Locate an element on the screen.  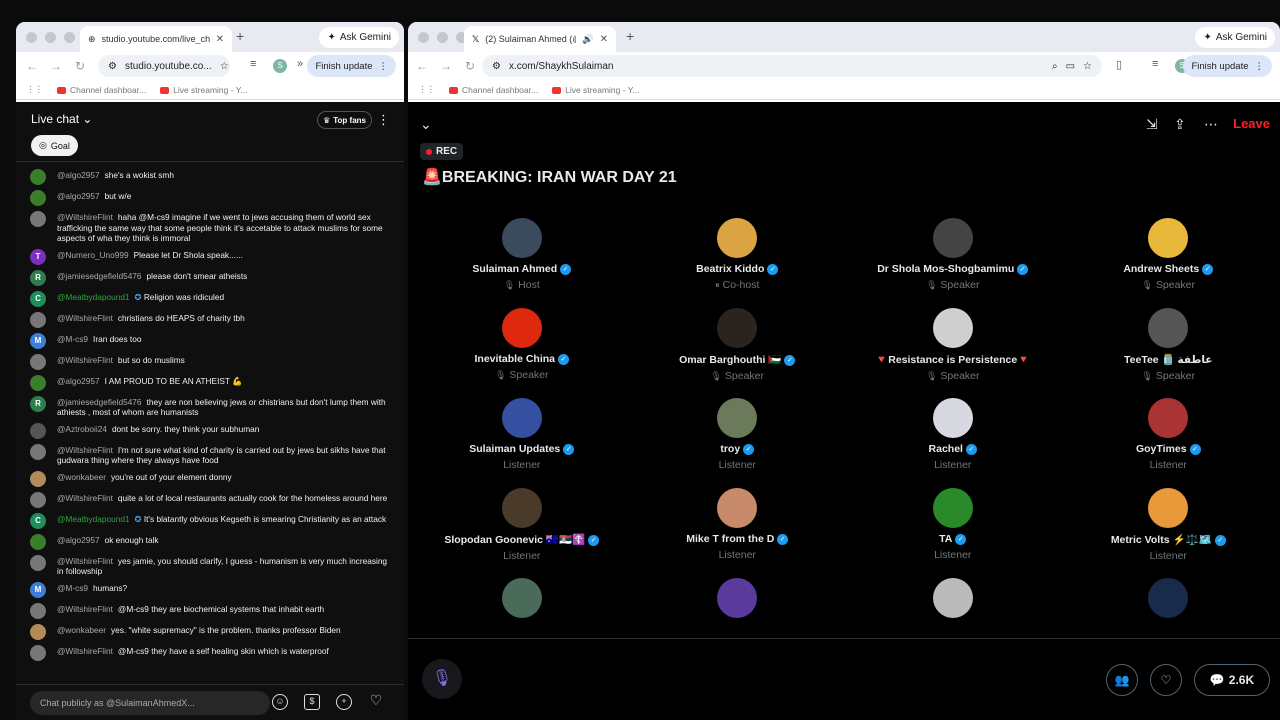
top-fans-button: ♛ Top fans is located at coordinates (344, 120).